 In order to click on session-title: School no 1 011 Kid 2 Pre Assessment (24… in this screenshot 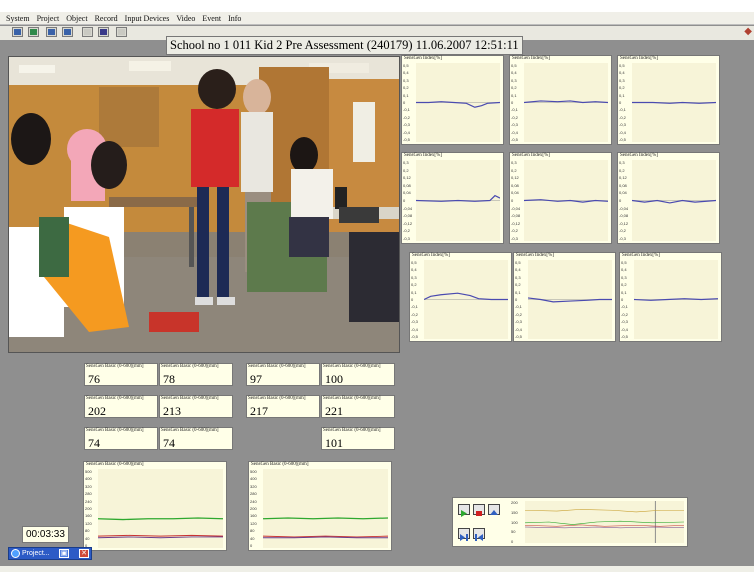, I will do `click(344, 45)`.